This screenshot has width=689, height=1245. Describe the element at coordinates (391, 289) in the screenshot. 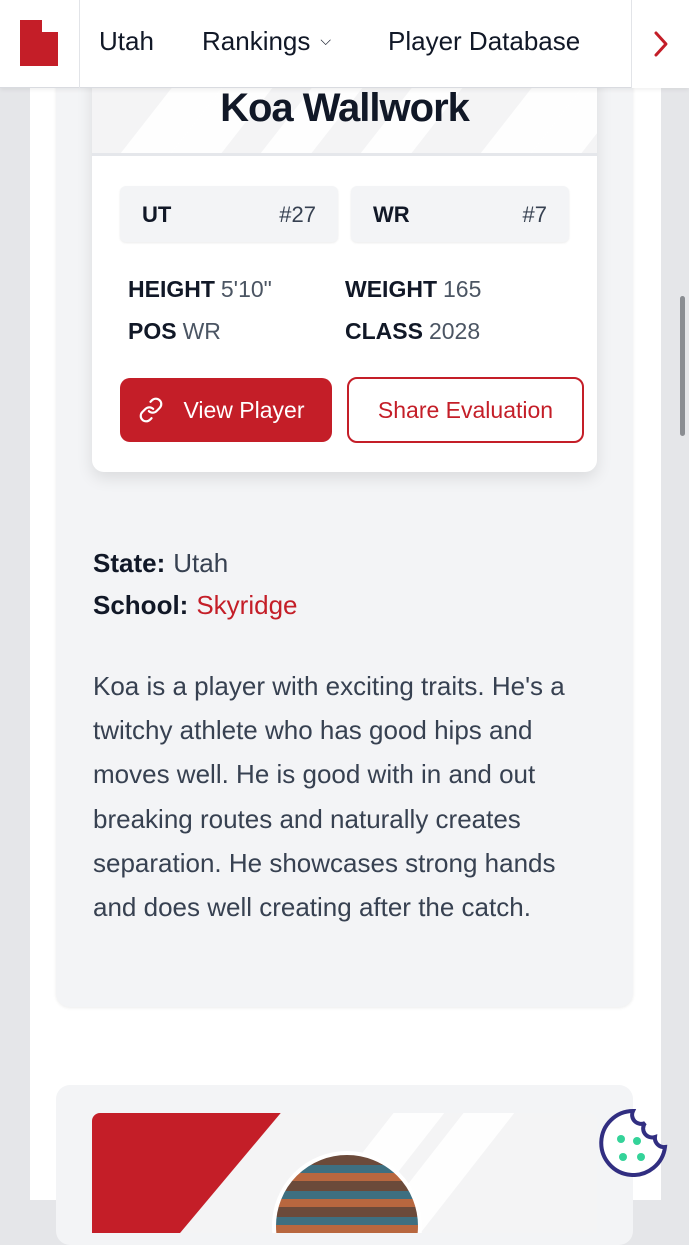

I see `weight-label: WEIGHT` at that location.